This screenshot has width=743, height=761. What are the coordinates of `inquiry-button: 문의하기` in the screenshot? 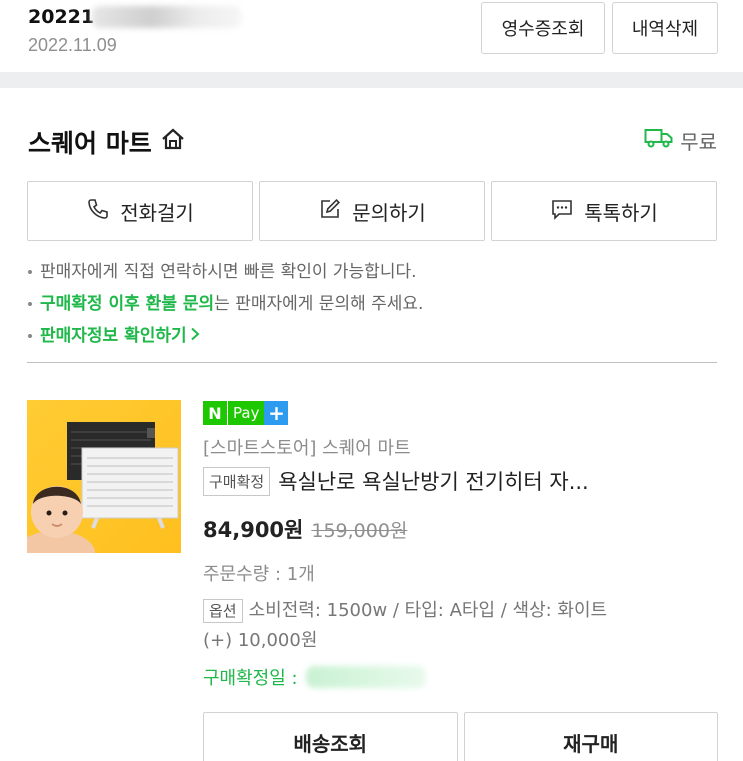 It's located at (372, 211).